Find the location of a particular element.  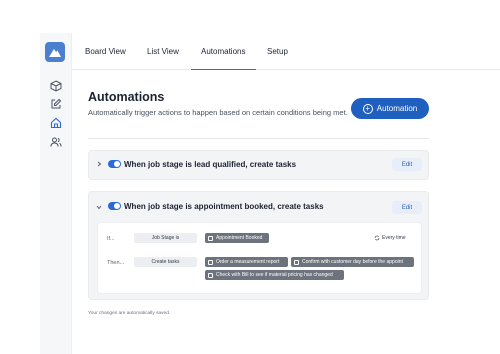

chevron-down-icon is located at coordinates (99, 207).